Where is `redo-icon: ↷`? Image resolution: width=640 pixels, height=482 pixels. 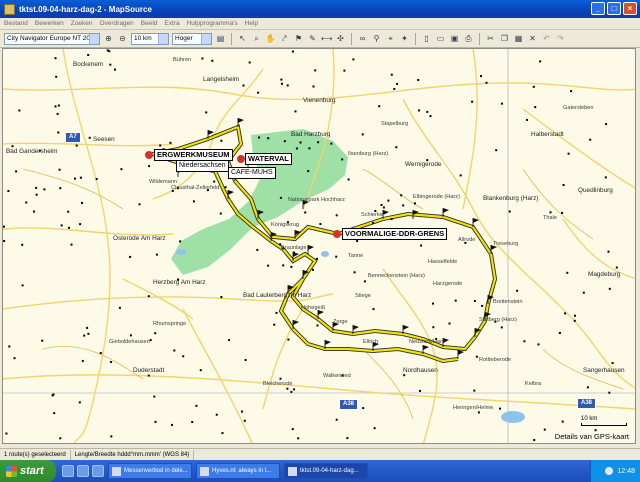 redo-icon: ↷ is located at coordinates (560, 38).